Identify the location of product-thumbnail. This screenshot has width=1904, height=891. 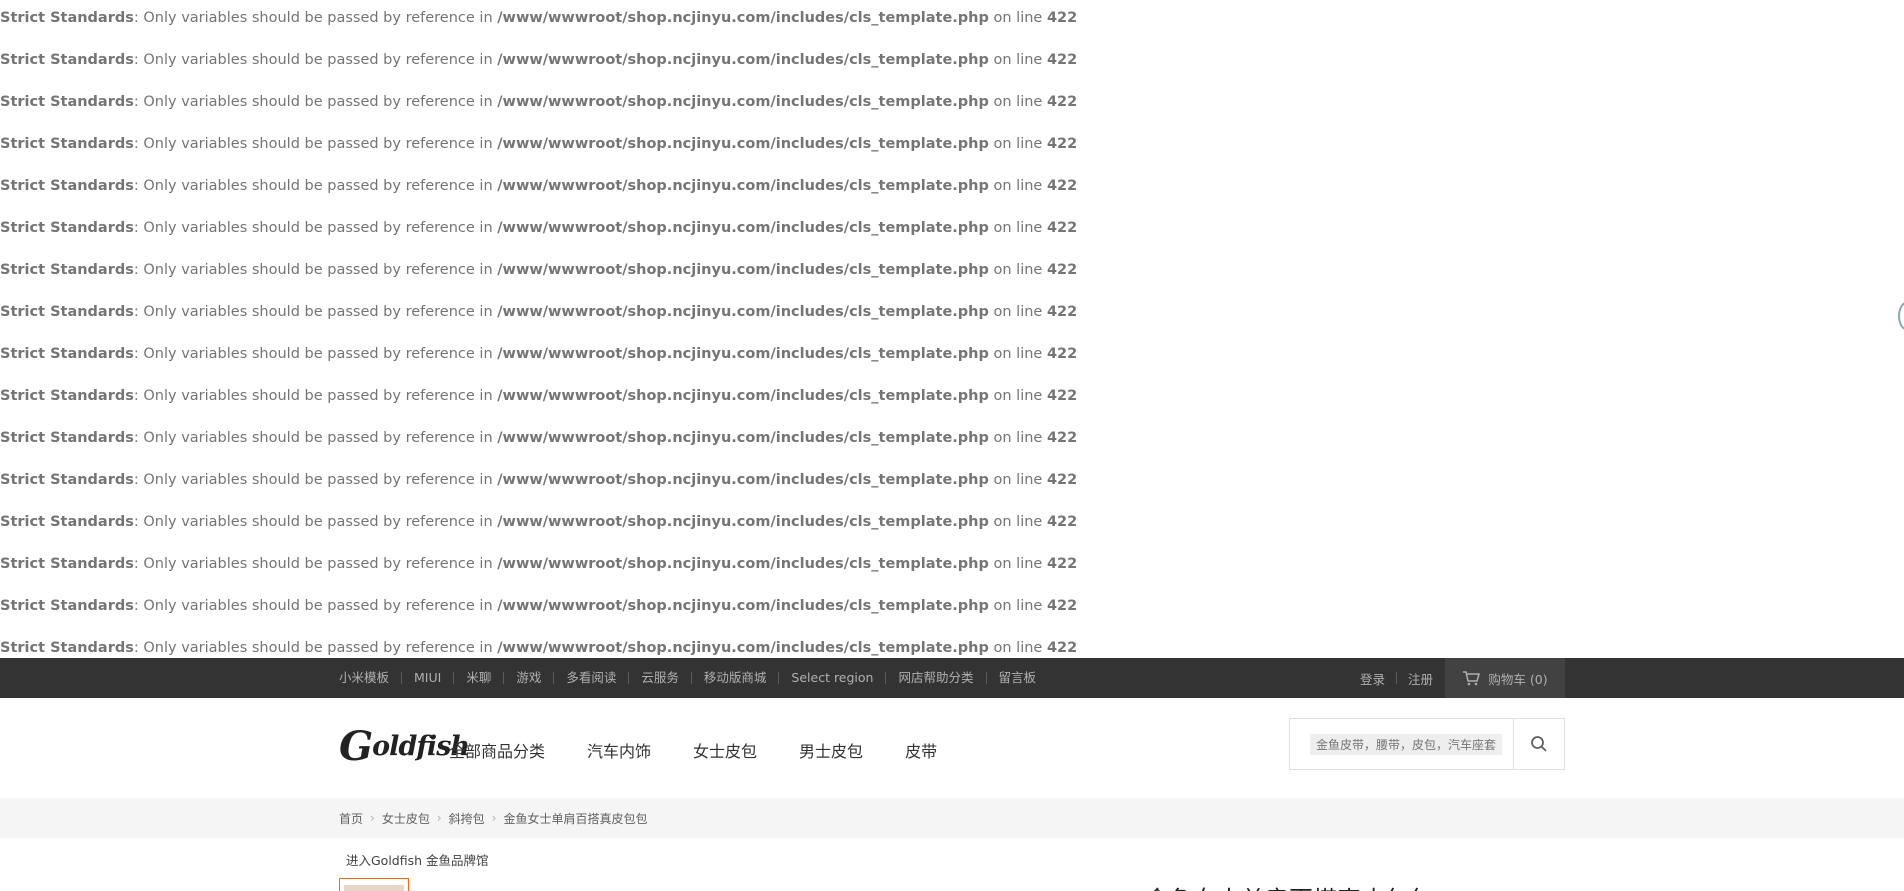
(374, 884).